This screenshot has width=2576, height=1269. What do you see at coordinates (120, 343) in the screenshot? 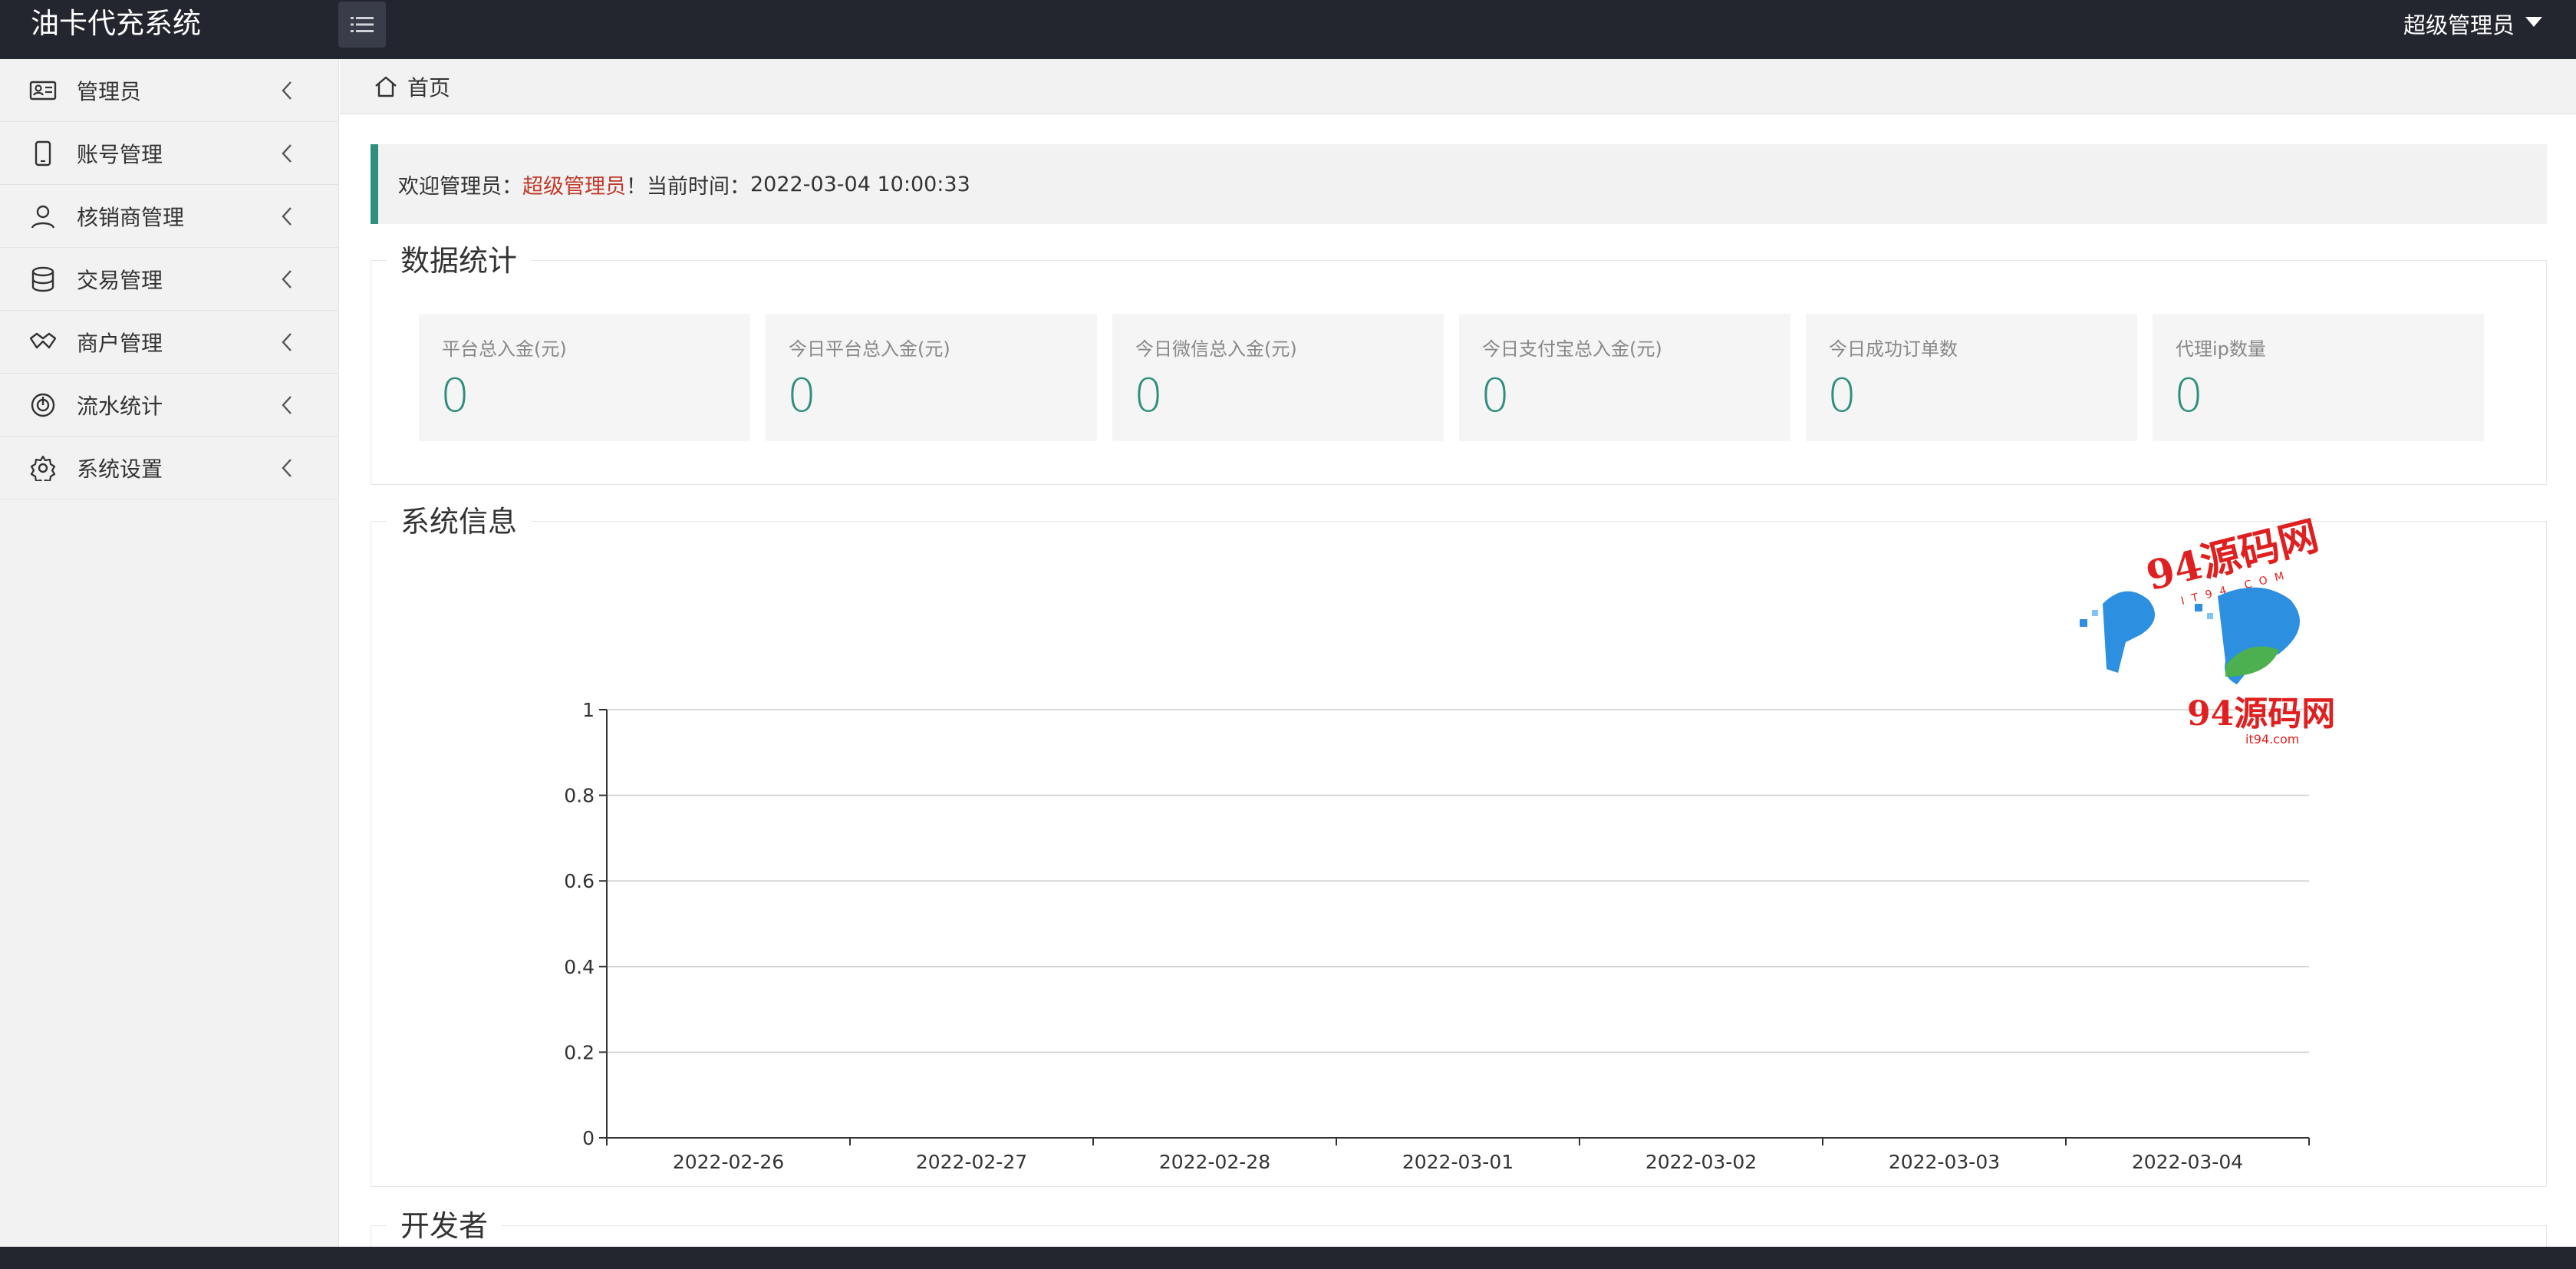
I see `sidebar-item-label: 商户管理` at bounding box center [120, 343].